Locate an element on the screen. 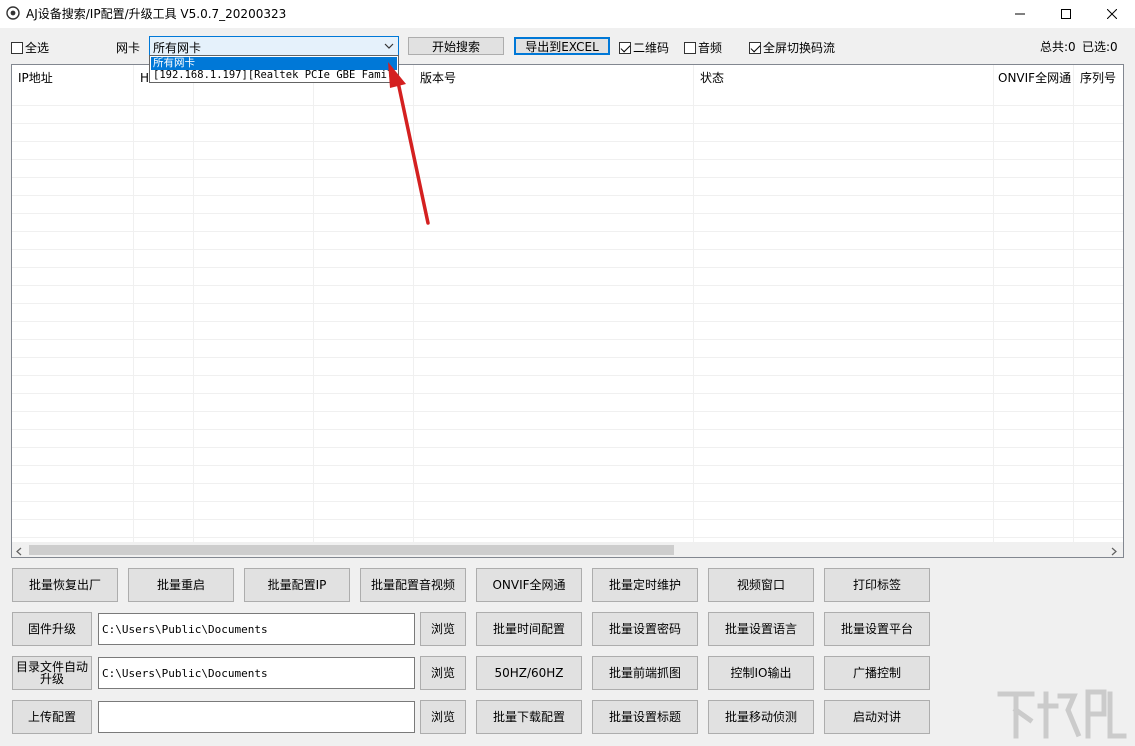 The width and height of the screenshot is (1135, 746). batch-set-platform-button: 批量设置平台 is located at coordinates (877, 629).